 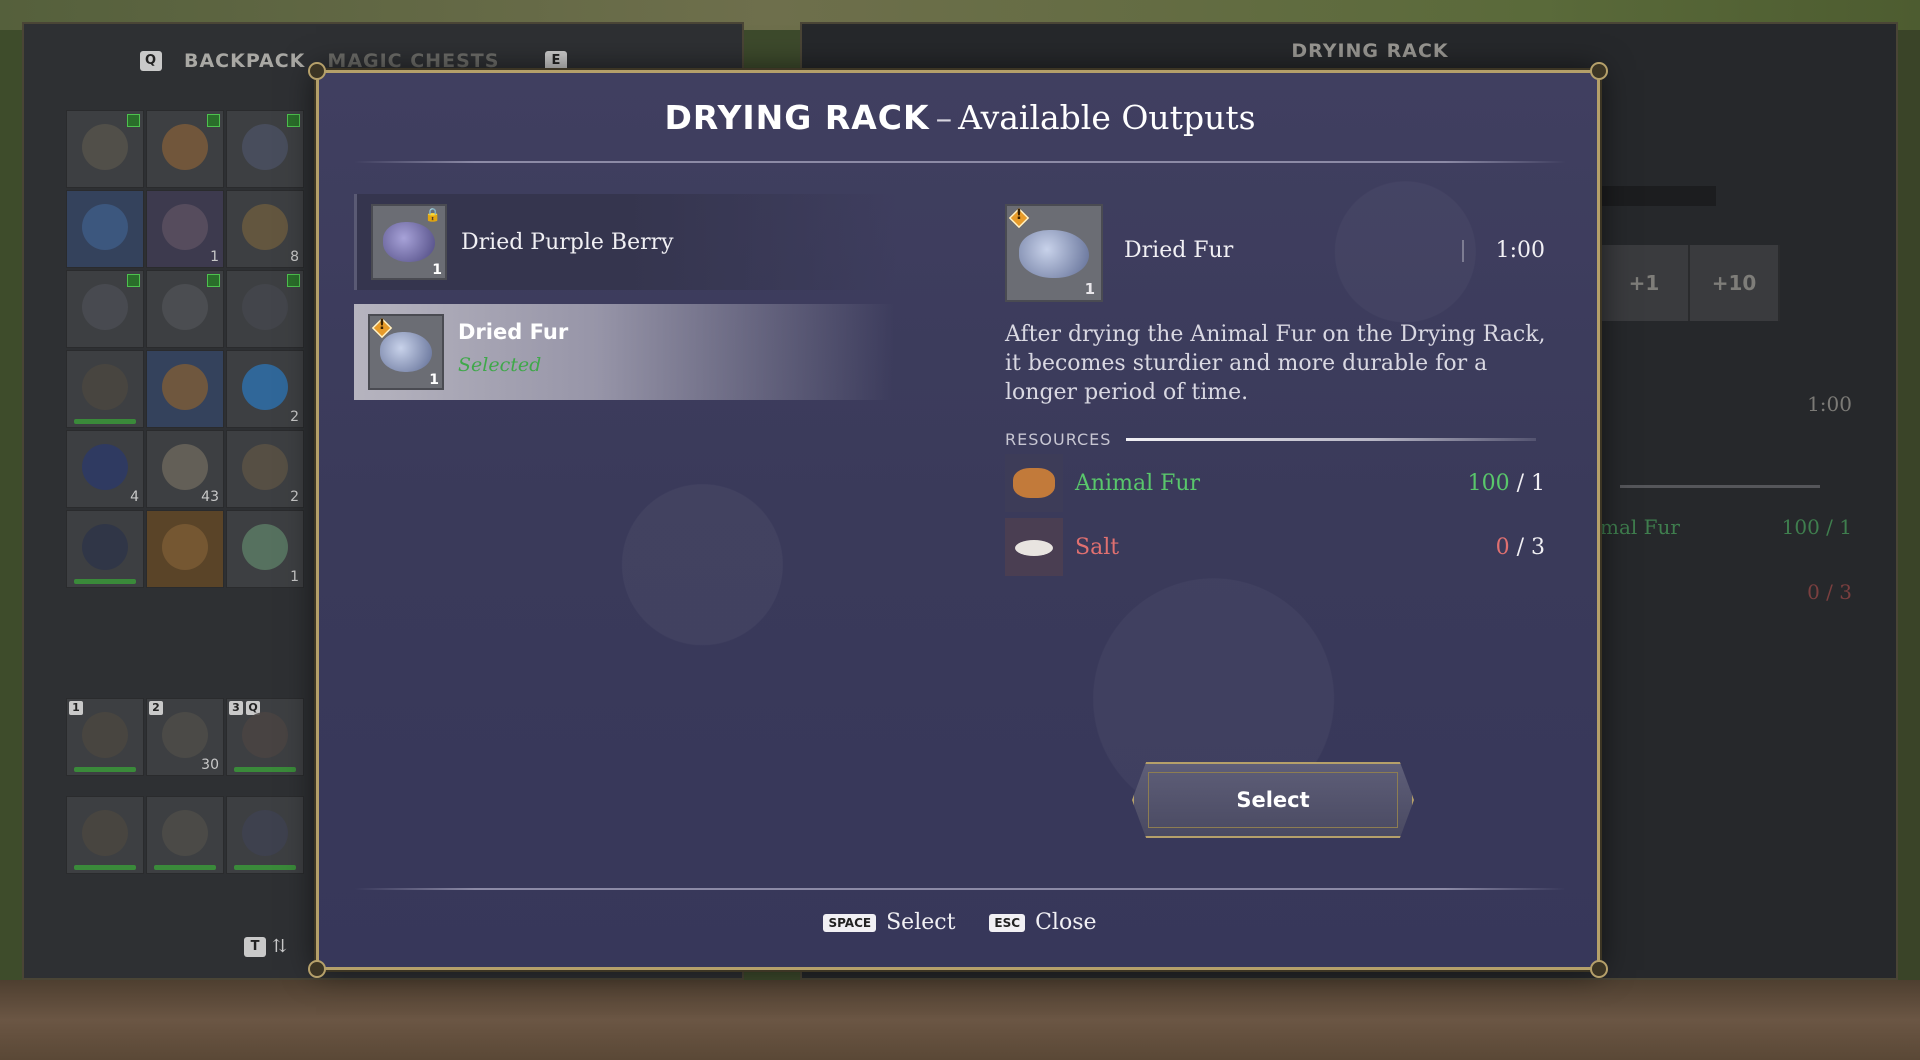 I want to click on hotbar-slot: 2 30, so click(x=185, y=737).